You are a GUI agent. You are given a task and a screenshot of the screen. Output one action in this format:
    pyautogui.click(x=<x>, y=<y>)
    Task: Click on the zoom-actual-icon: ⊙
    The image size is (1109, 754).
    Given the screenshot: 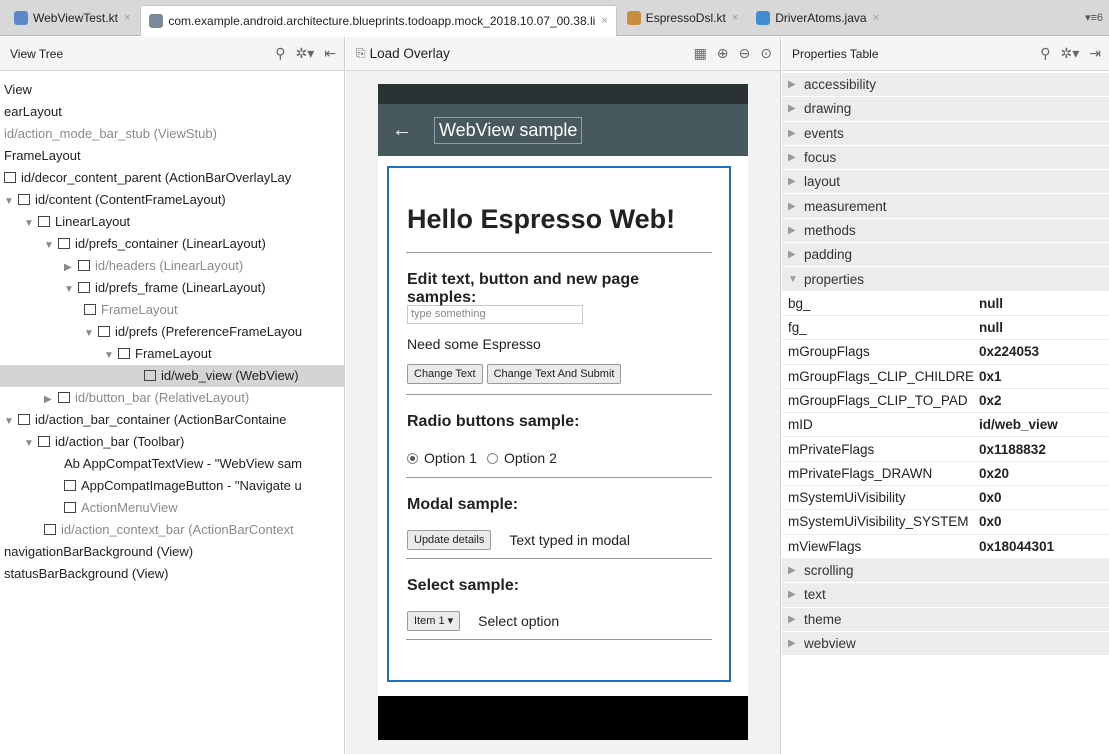 What is the action you would take?
    pyautogui.click(x=766, y=53)
    